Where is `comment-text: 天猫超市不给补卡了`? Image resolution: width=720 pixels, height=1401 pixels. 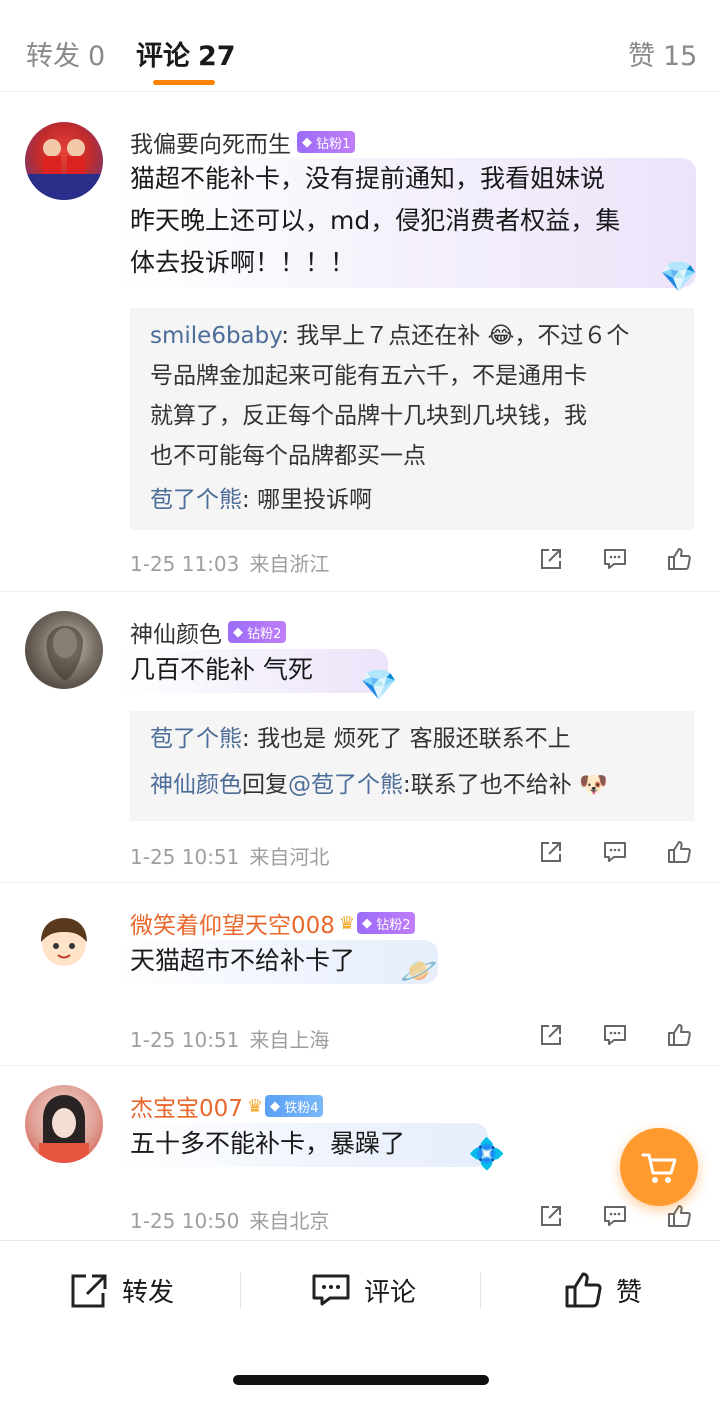
comment-text: 天猫超市不给补卡了 is located at coordinates (243, 960).